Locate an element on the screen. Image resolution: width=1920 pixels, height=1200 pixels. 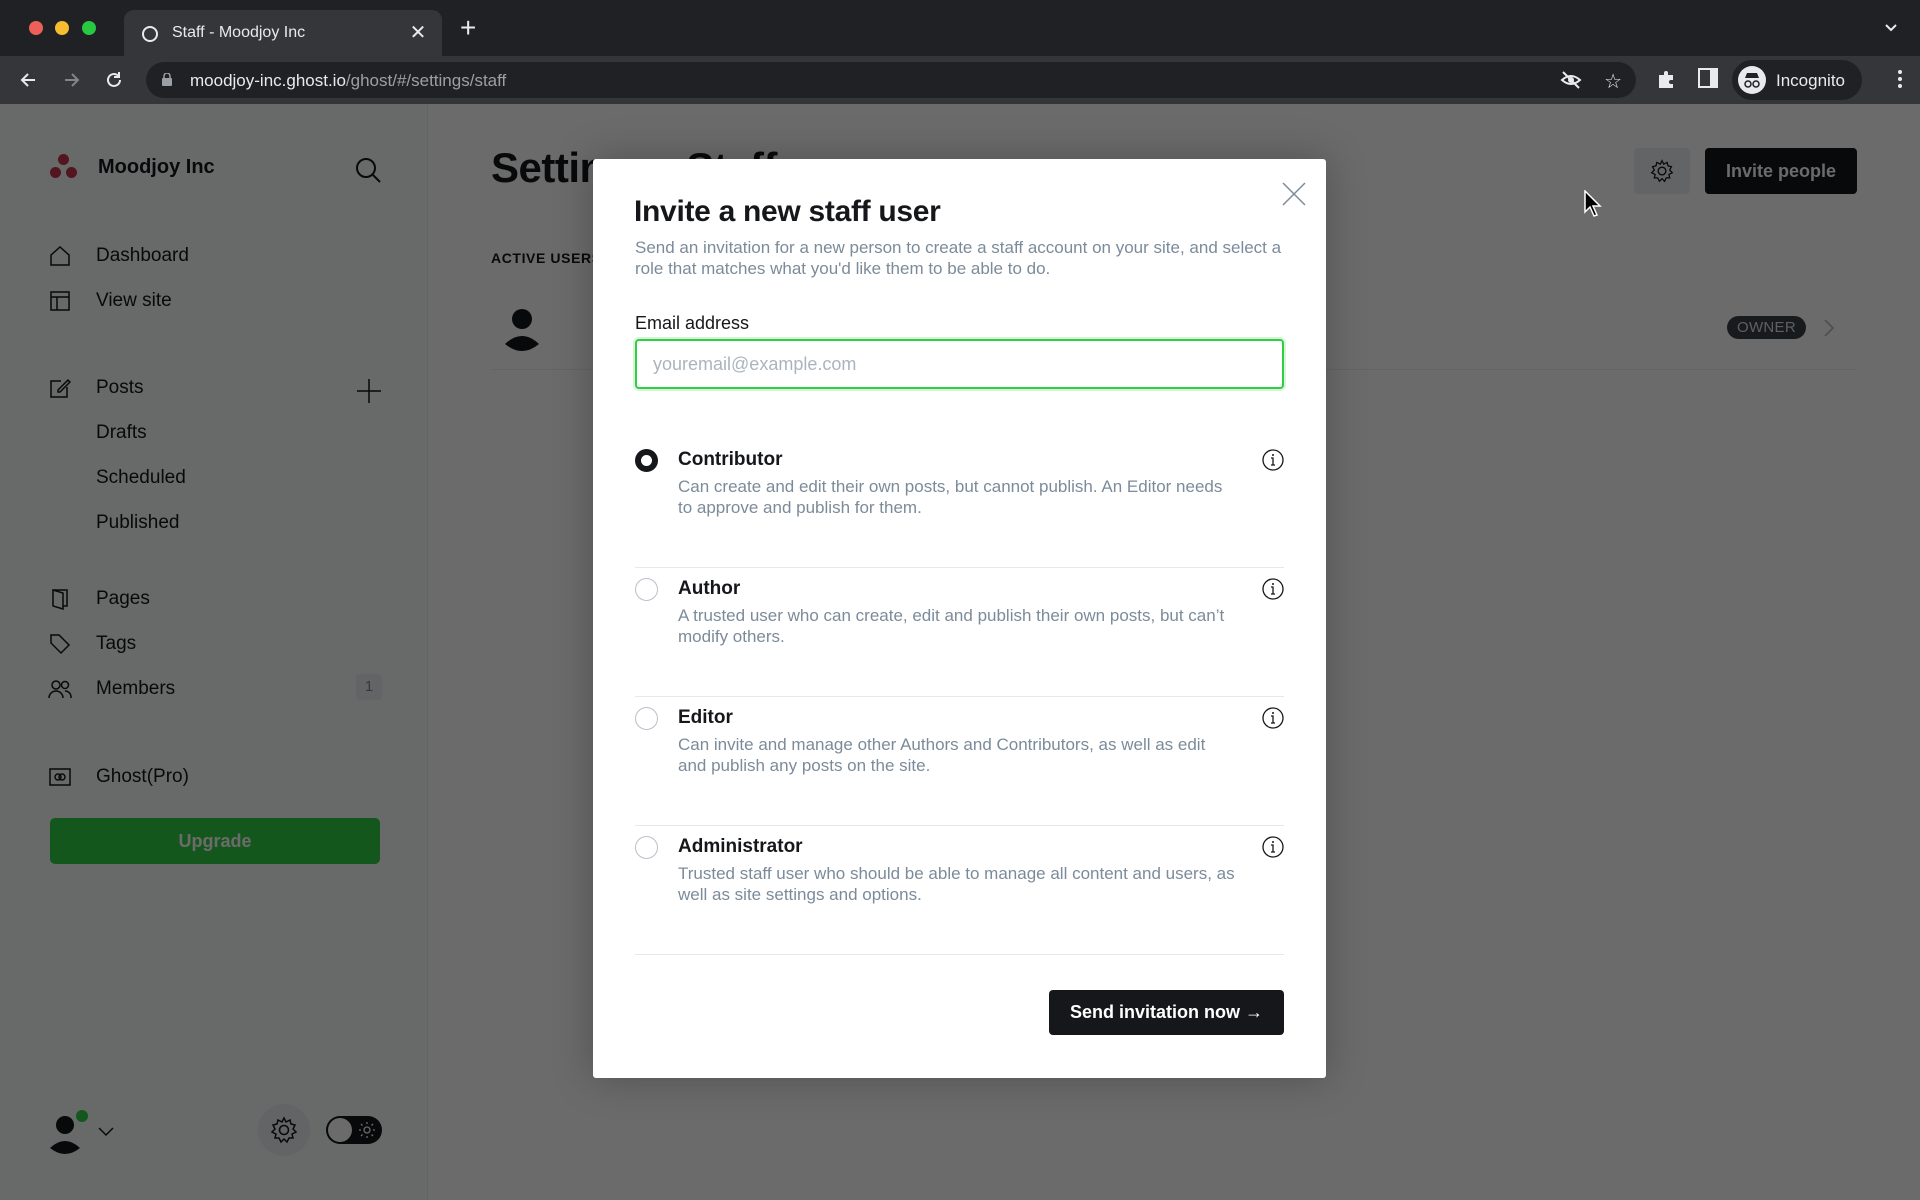
tab-title: Staff - Moodjoy Inc is located at coordinates (239, 32).